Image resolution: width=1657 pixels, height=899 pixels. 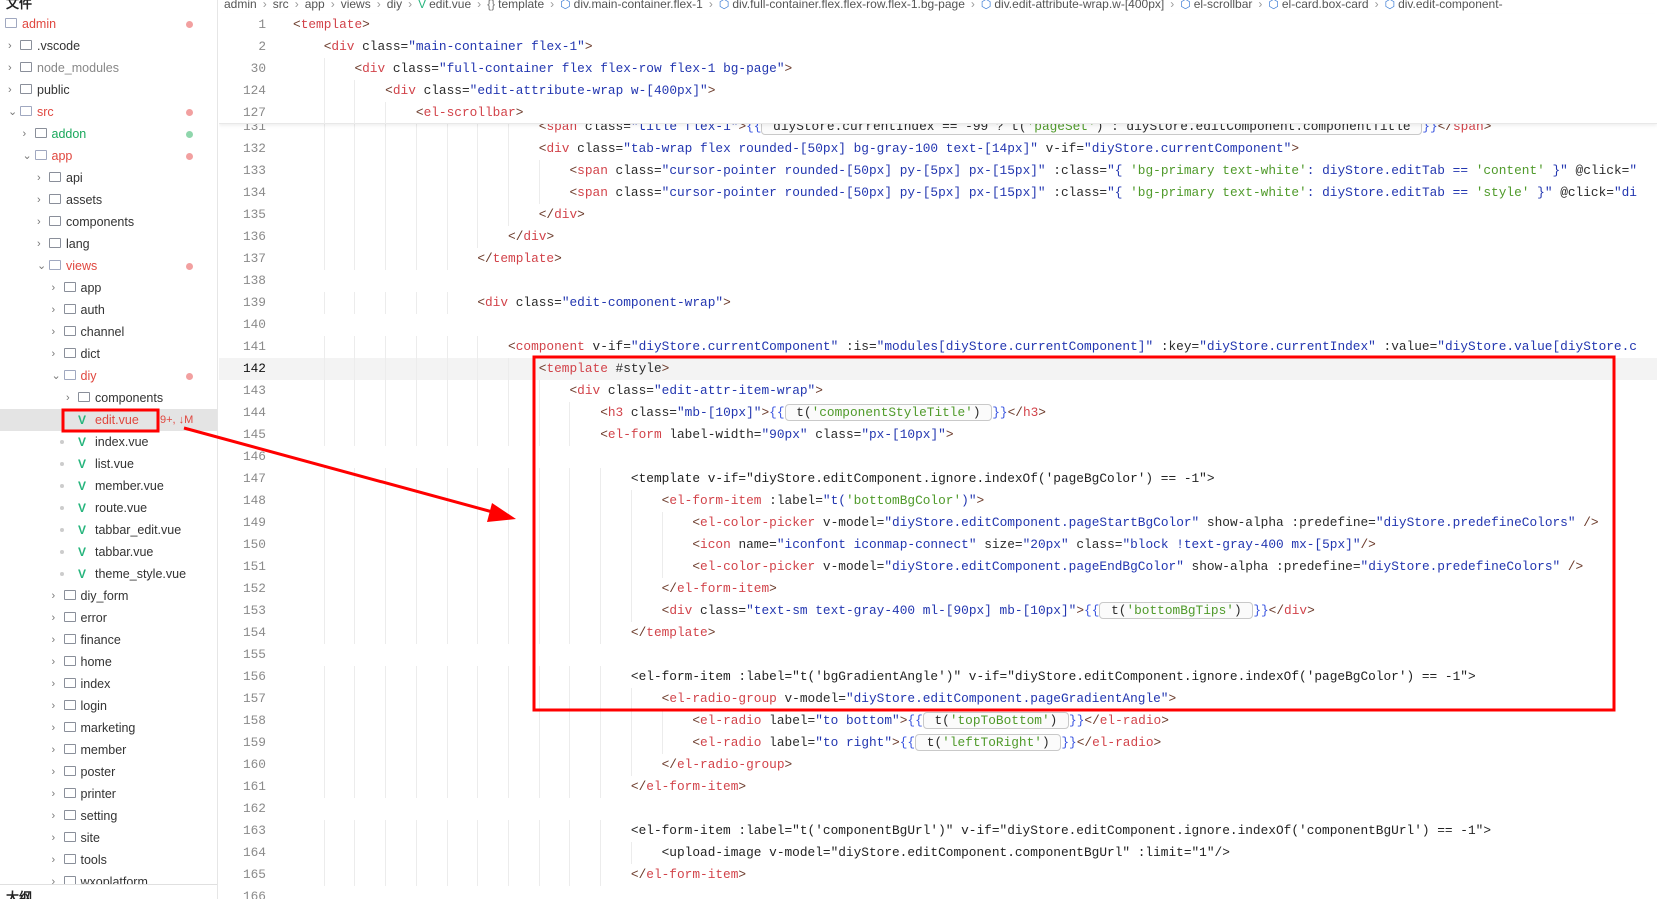 I want to click on tree-item: ⌄ views, so click(x=108, y=266).